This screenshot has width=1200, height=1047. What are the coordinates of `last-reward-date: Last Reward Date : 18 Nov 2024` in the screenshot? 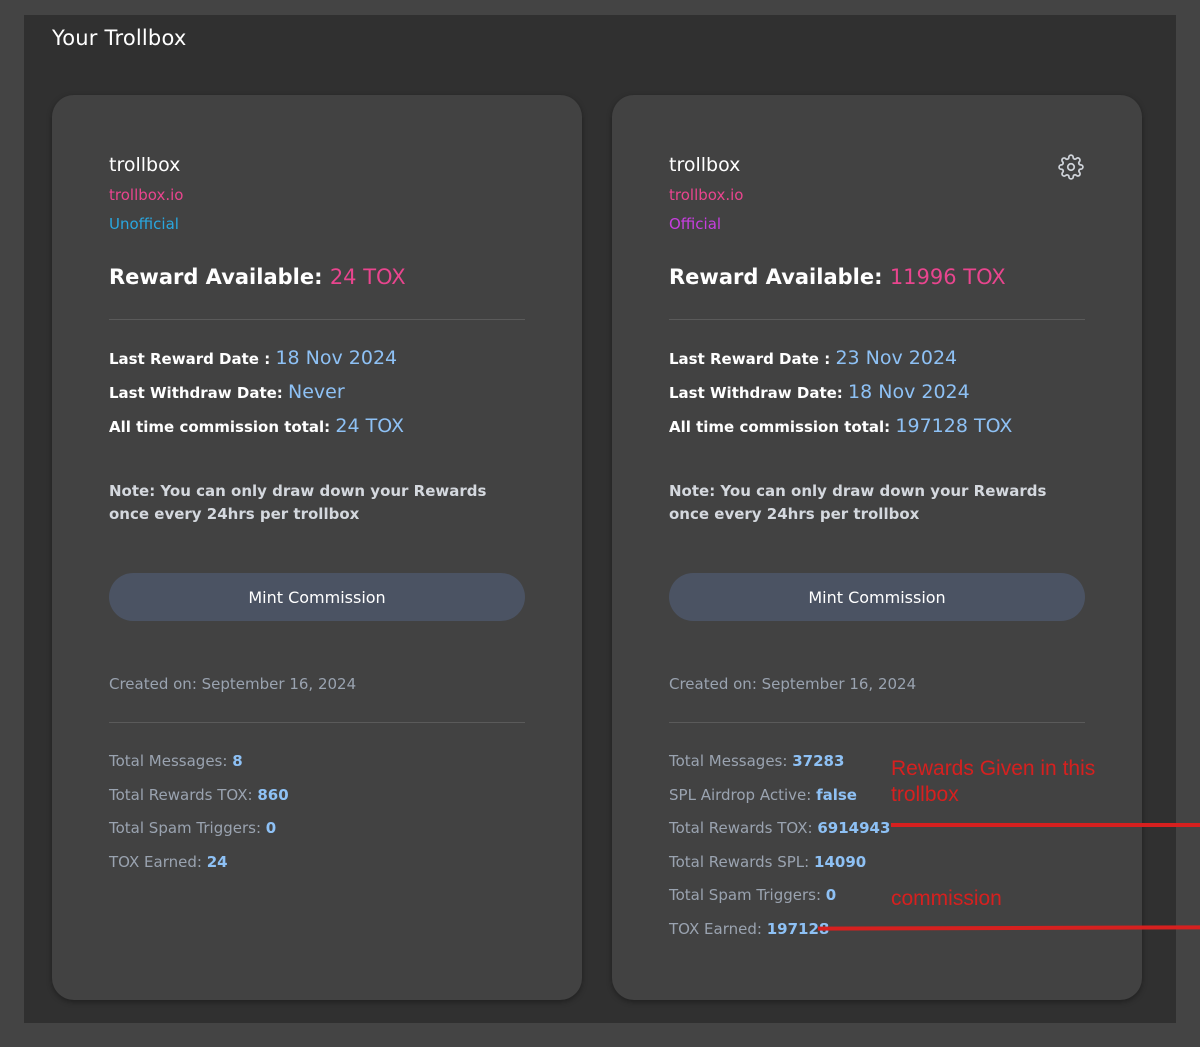 It's located at (253, 358).